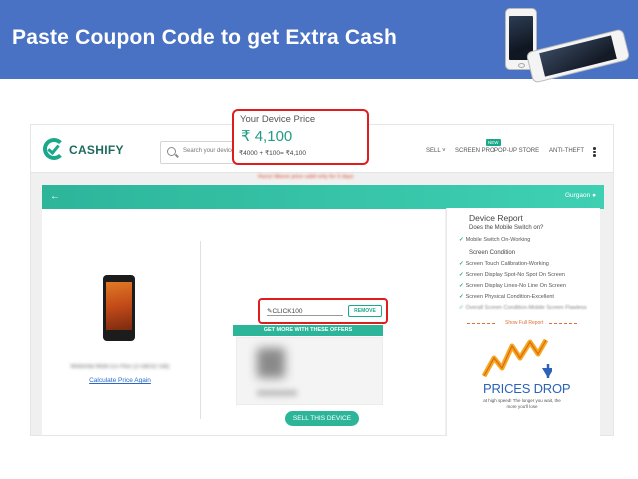 The image size is (638, 479). Describe the element at coordinates (365, 311) in the screenshot. I see `remove-coupon-button: REMOVE` at that location.